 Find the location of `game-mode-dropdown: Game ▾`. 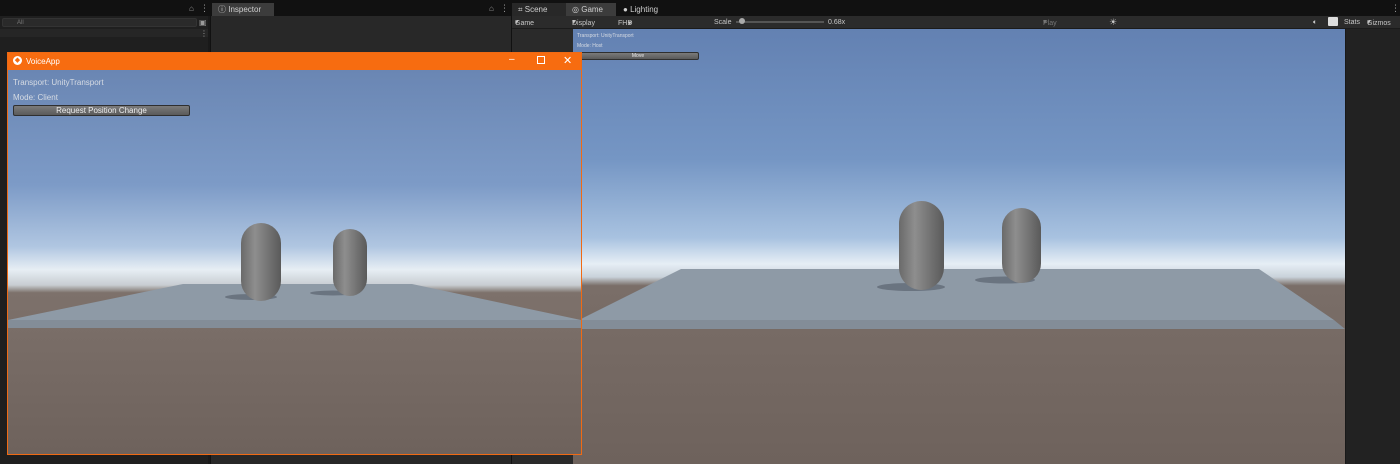

game-mode-dropdown: Game ▾ is located at coordinates (524, 22).